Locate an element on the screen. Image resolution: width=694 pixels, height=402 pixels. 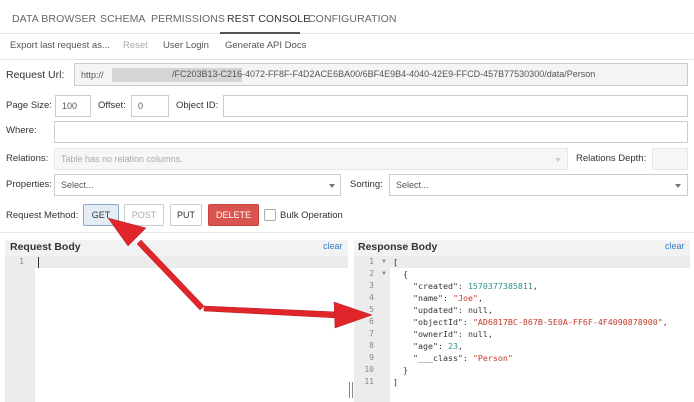
annotation-arrows is located at coordinates (240, 273).